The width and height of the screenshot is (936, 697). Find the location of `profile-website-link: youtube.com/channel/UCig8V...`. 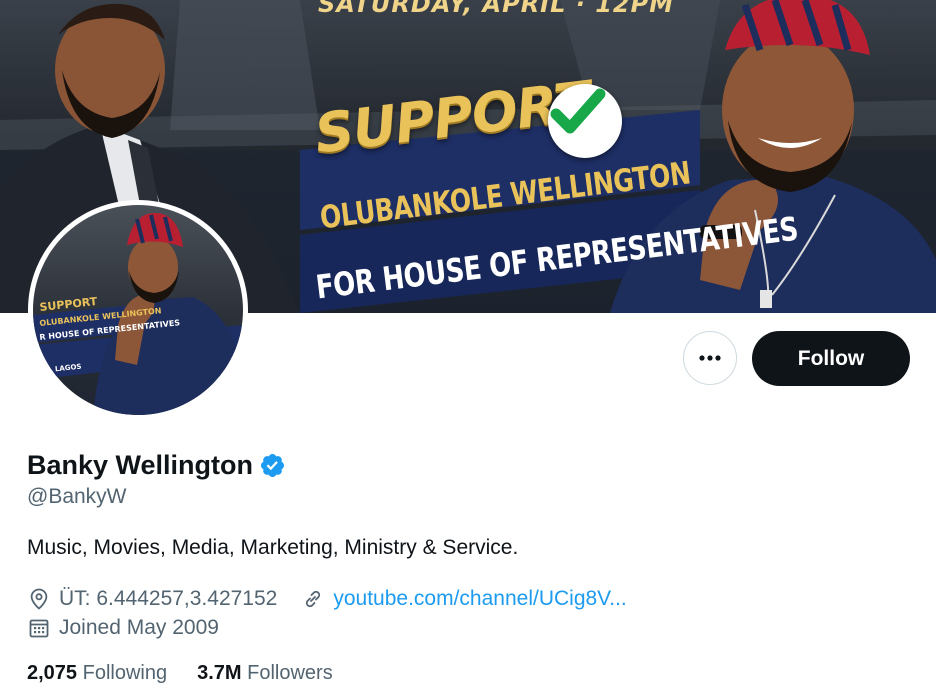

profile-website-link: youtube.com/channel/UCig8V... is located at coordinates (479, 599).